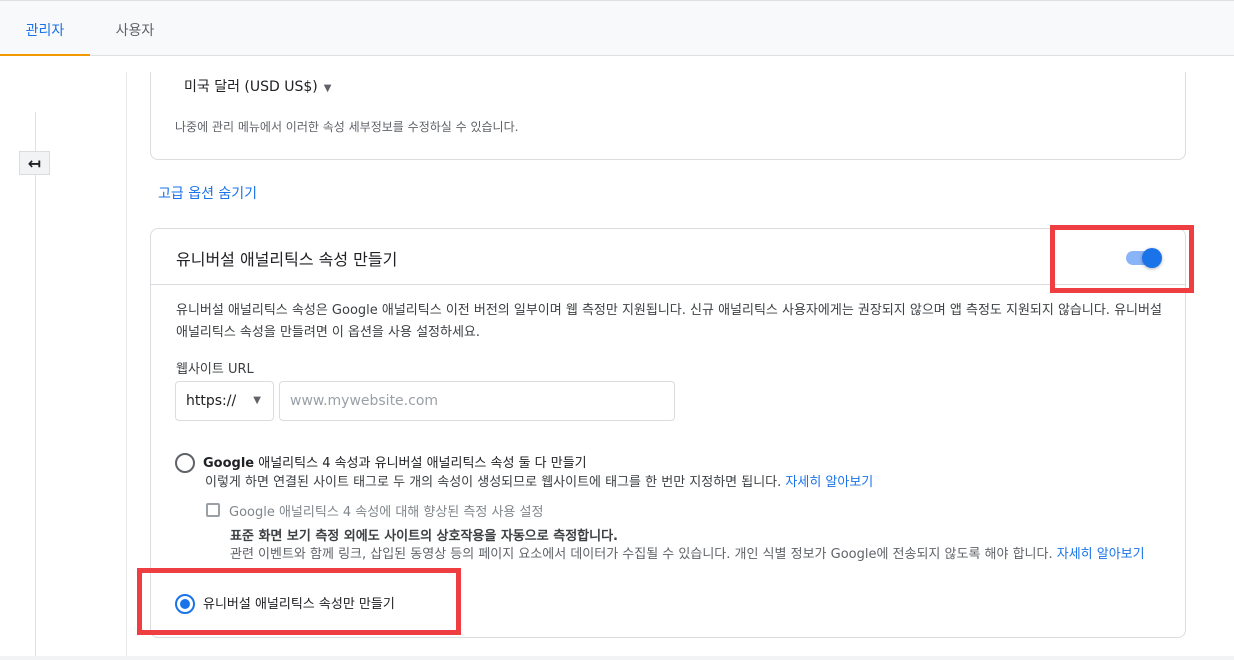 The width and height of the screenshot is (1234, 660). Describe the element at coordinates (1122, 259) in the screenshot. I see `highlight-box-toggle` at that location.